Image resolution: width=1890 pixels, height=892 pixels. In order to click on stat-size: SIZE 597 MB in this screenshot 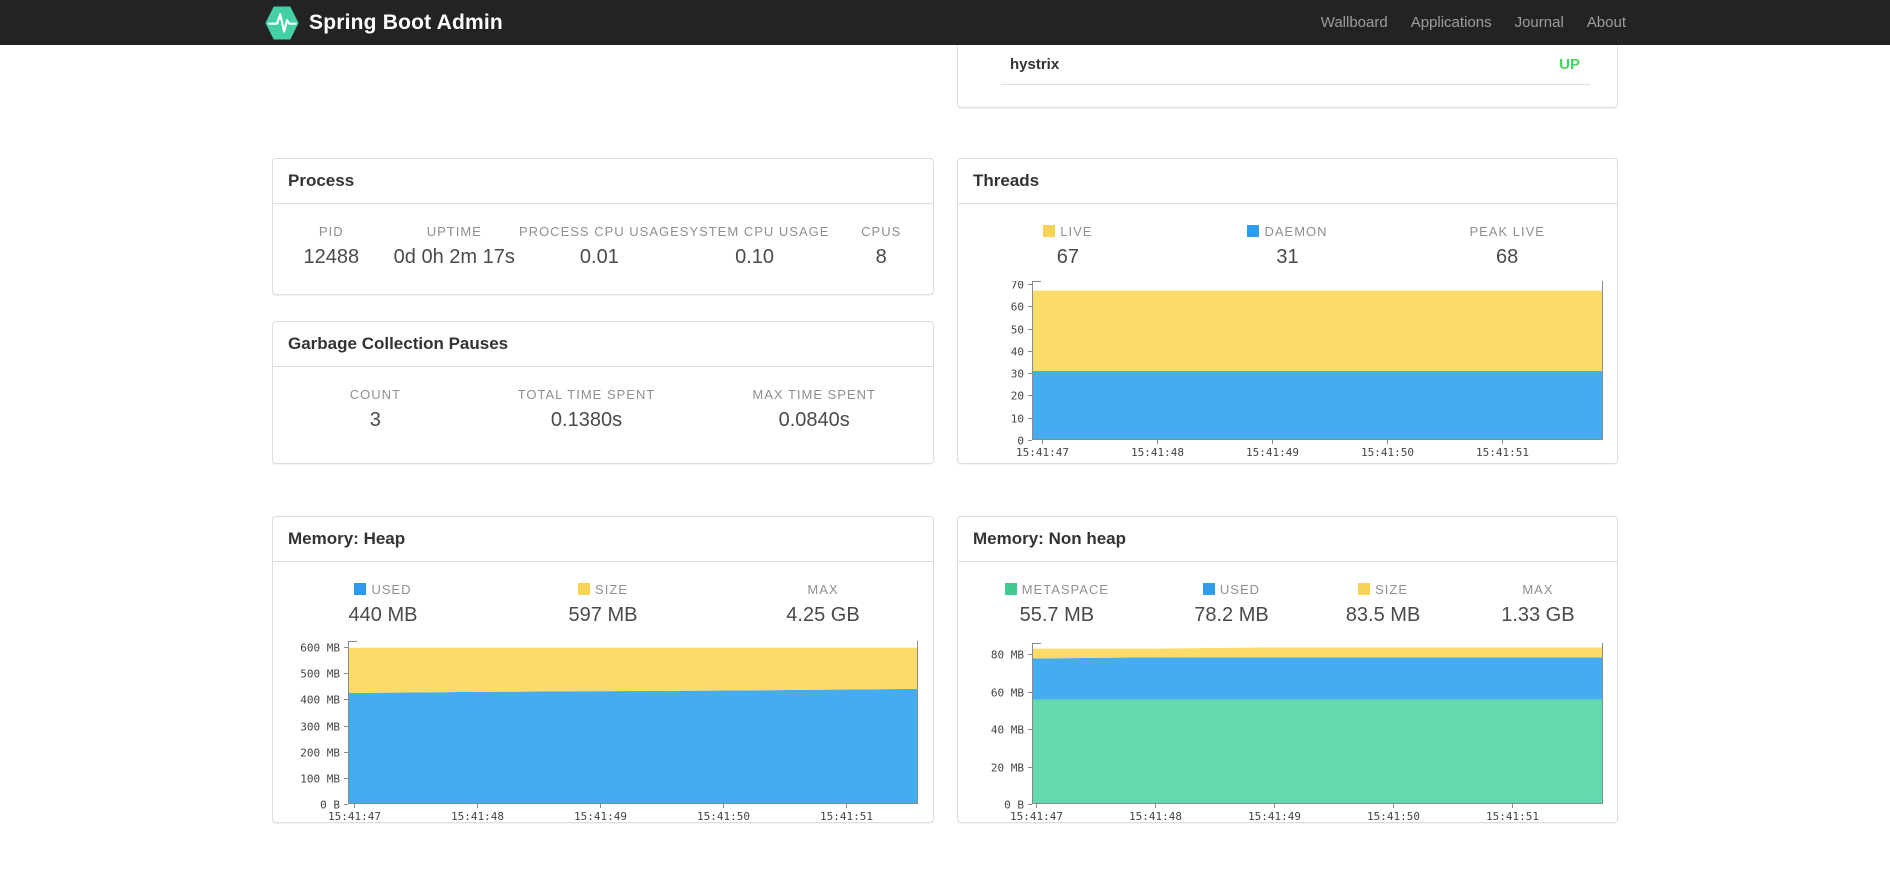, I will do `click(603, 604)`.